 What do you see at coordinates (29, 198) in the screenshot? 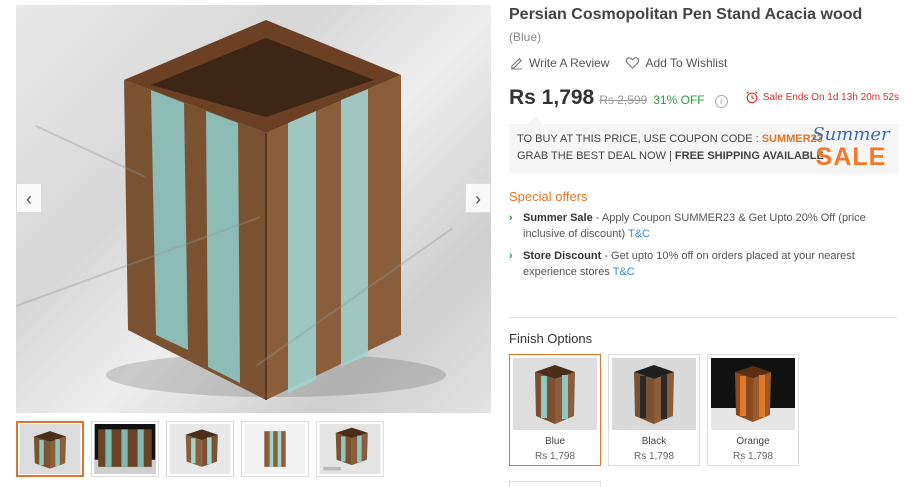
I see `gallery-prev-button: ‹` at bounding box center [29, 198].